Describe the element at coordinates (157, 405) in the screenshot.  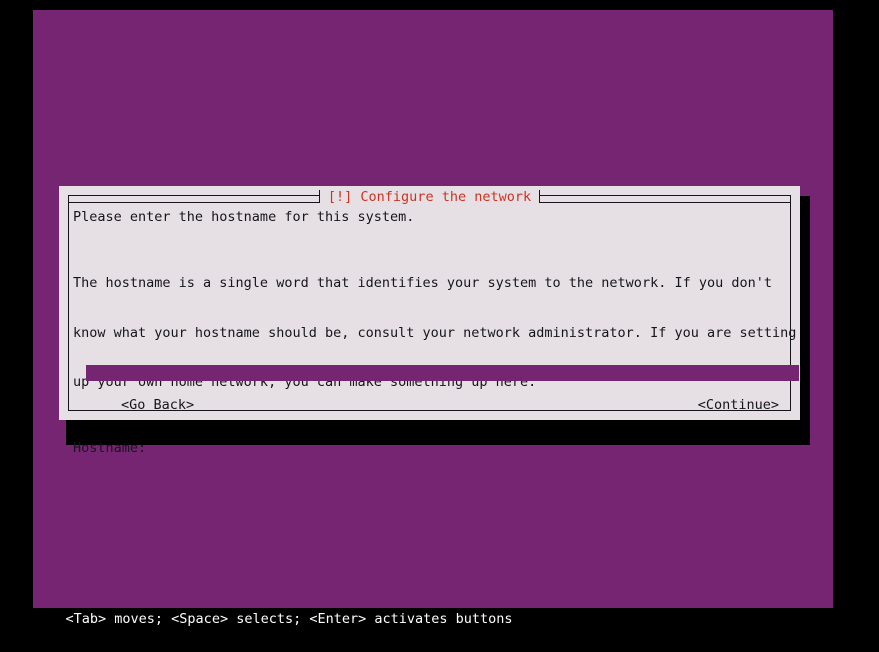
I see `go-back-button: <Go Back>` at that location.